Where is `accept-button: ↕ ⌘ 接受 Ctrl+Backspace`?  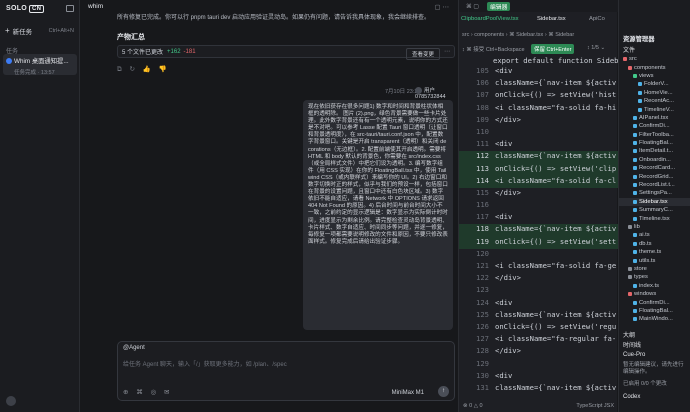 accept-button: ↕ ⌘ 接受 Ctrl+Backspace is located at coordinates (493, 49).